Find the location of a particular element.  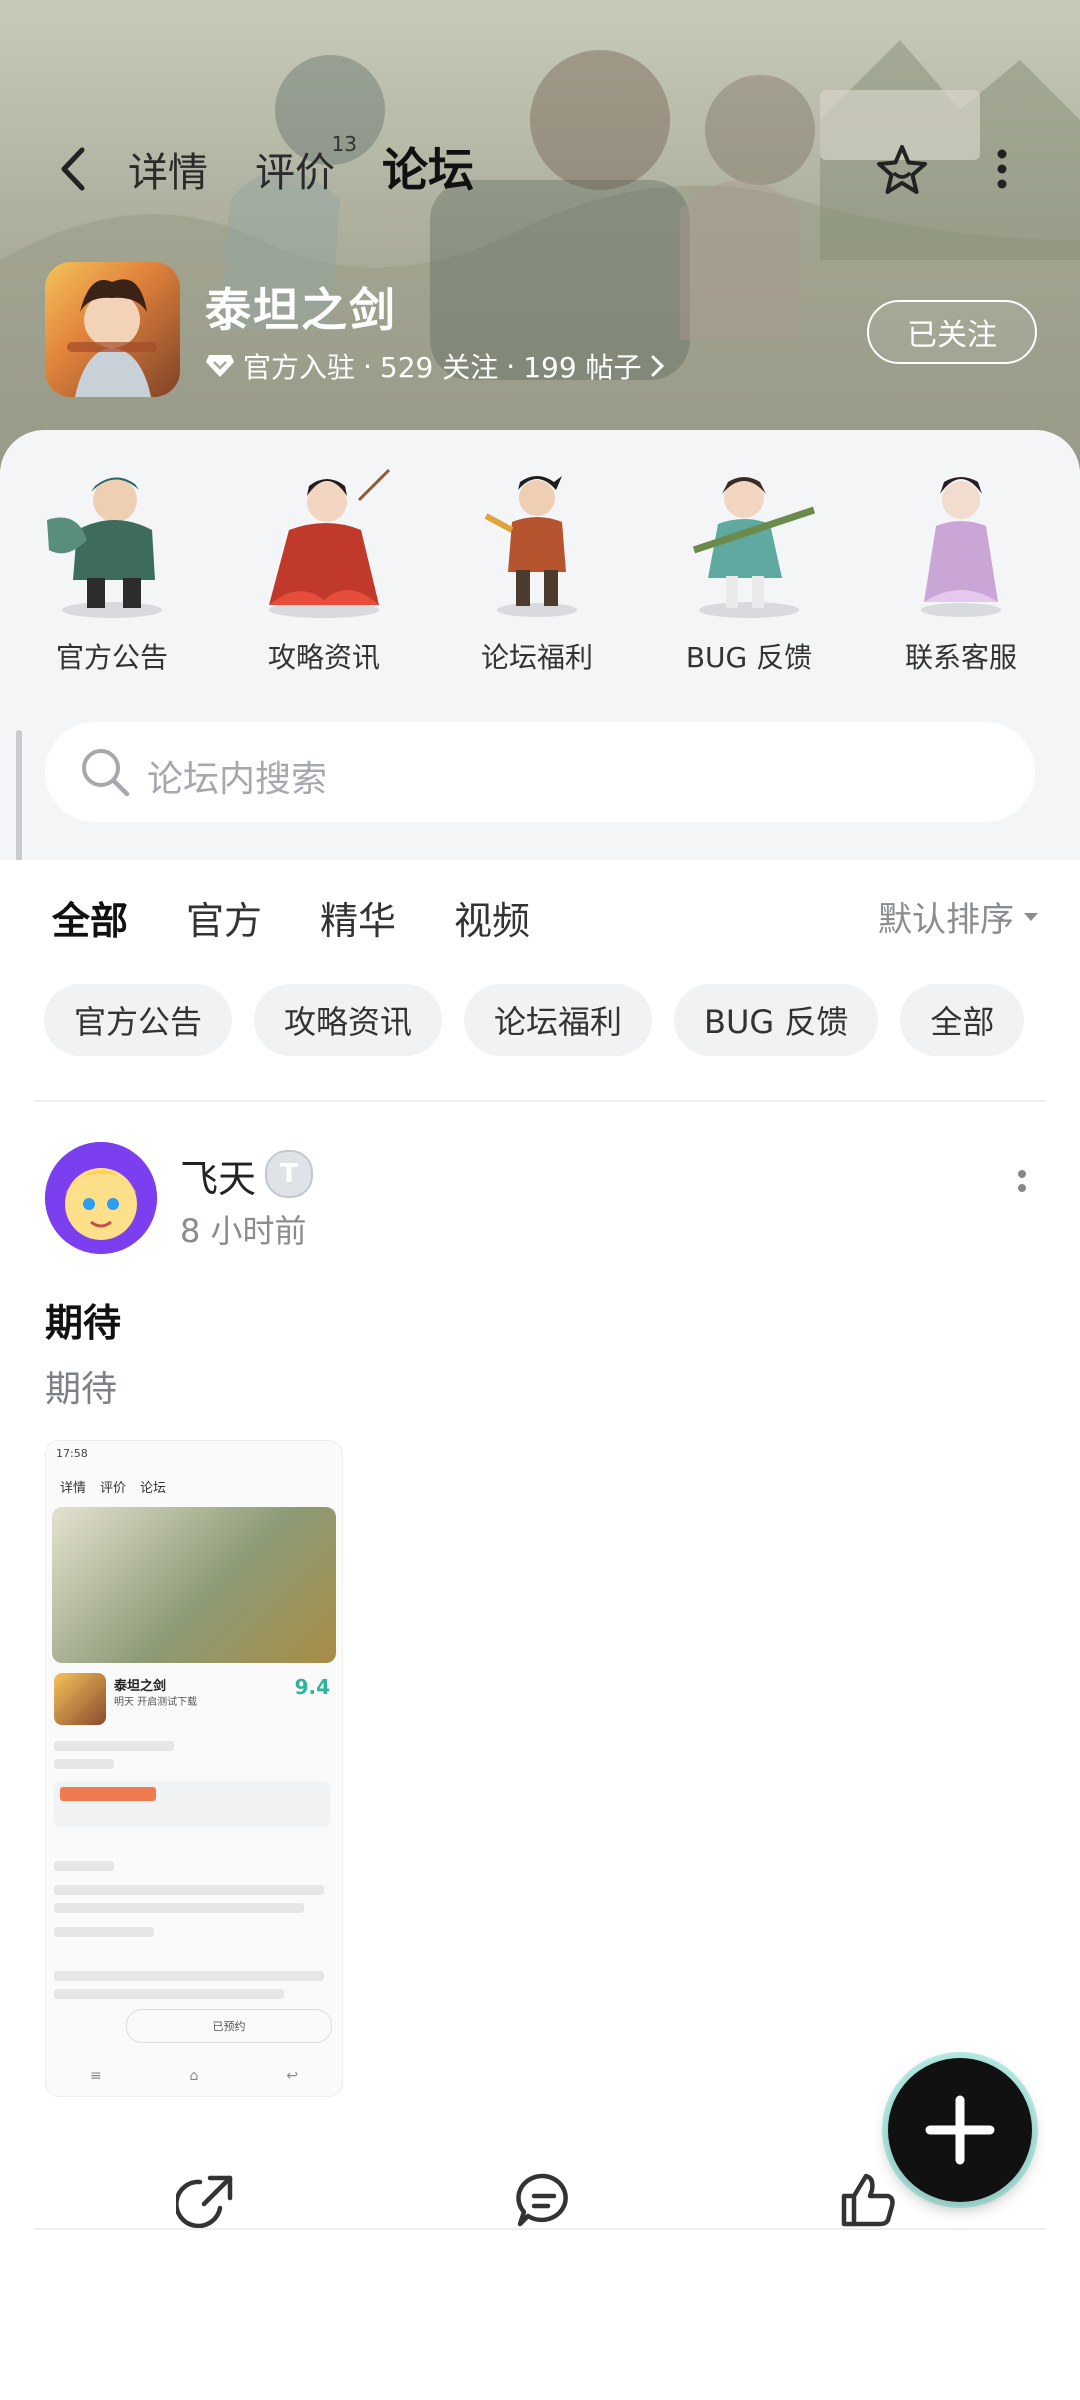

chip-all: 全部 is located at coordinates (962, 1020).